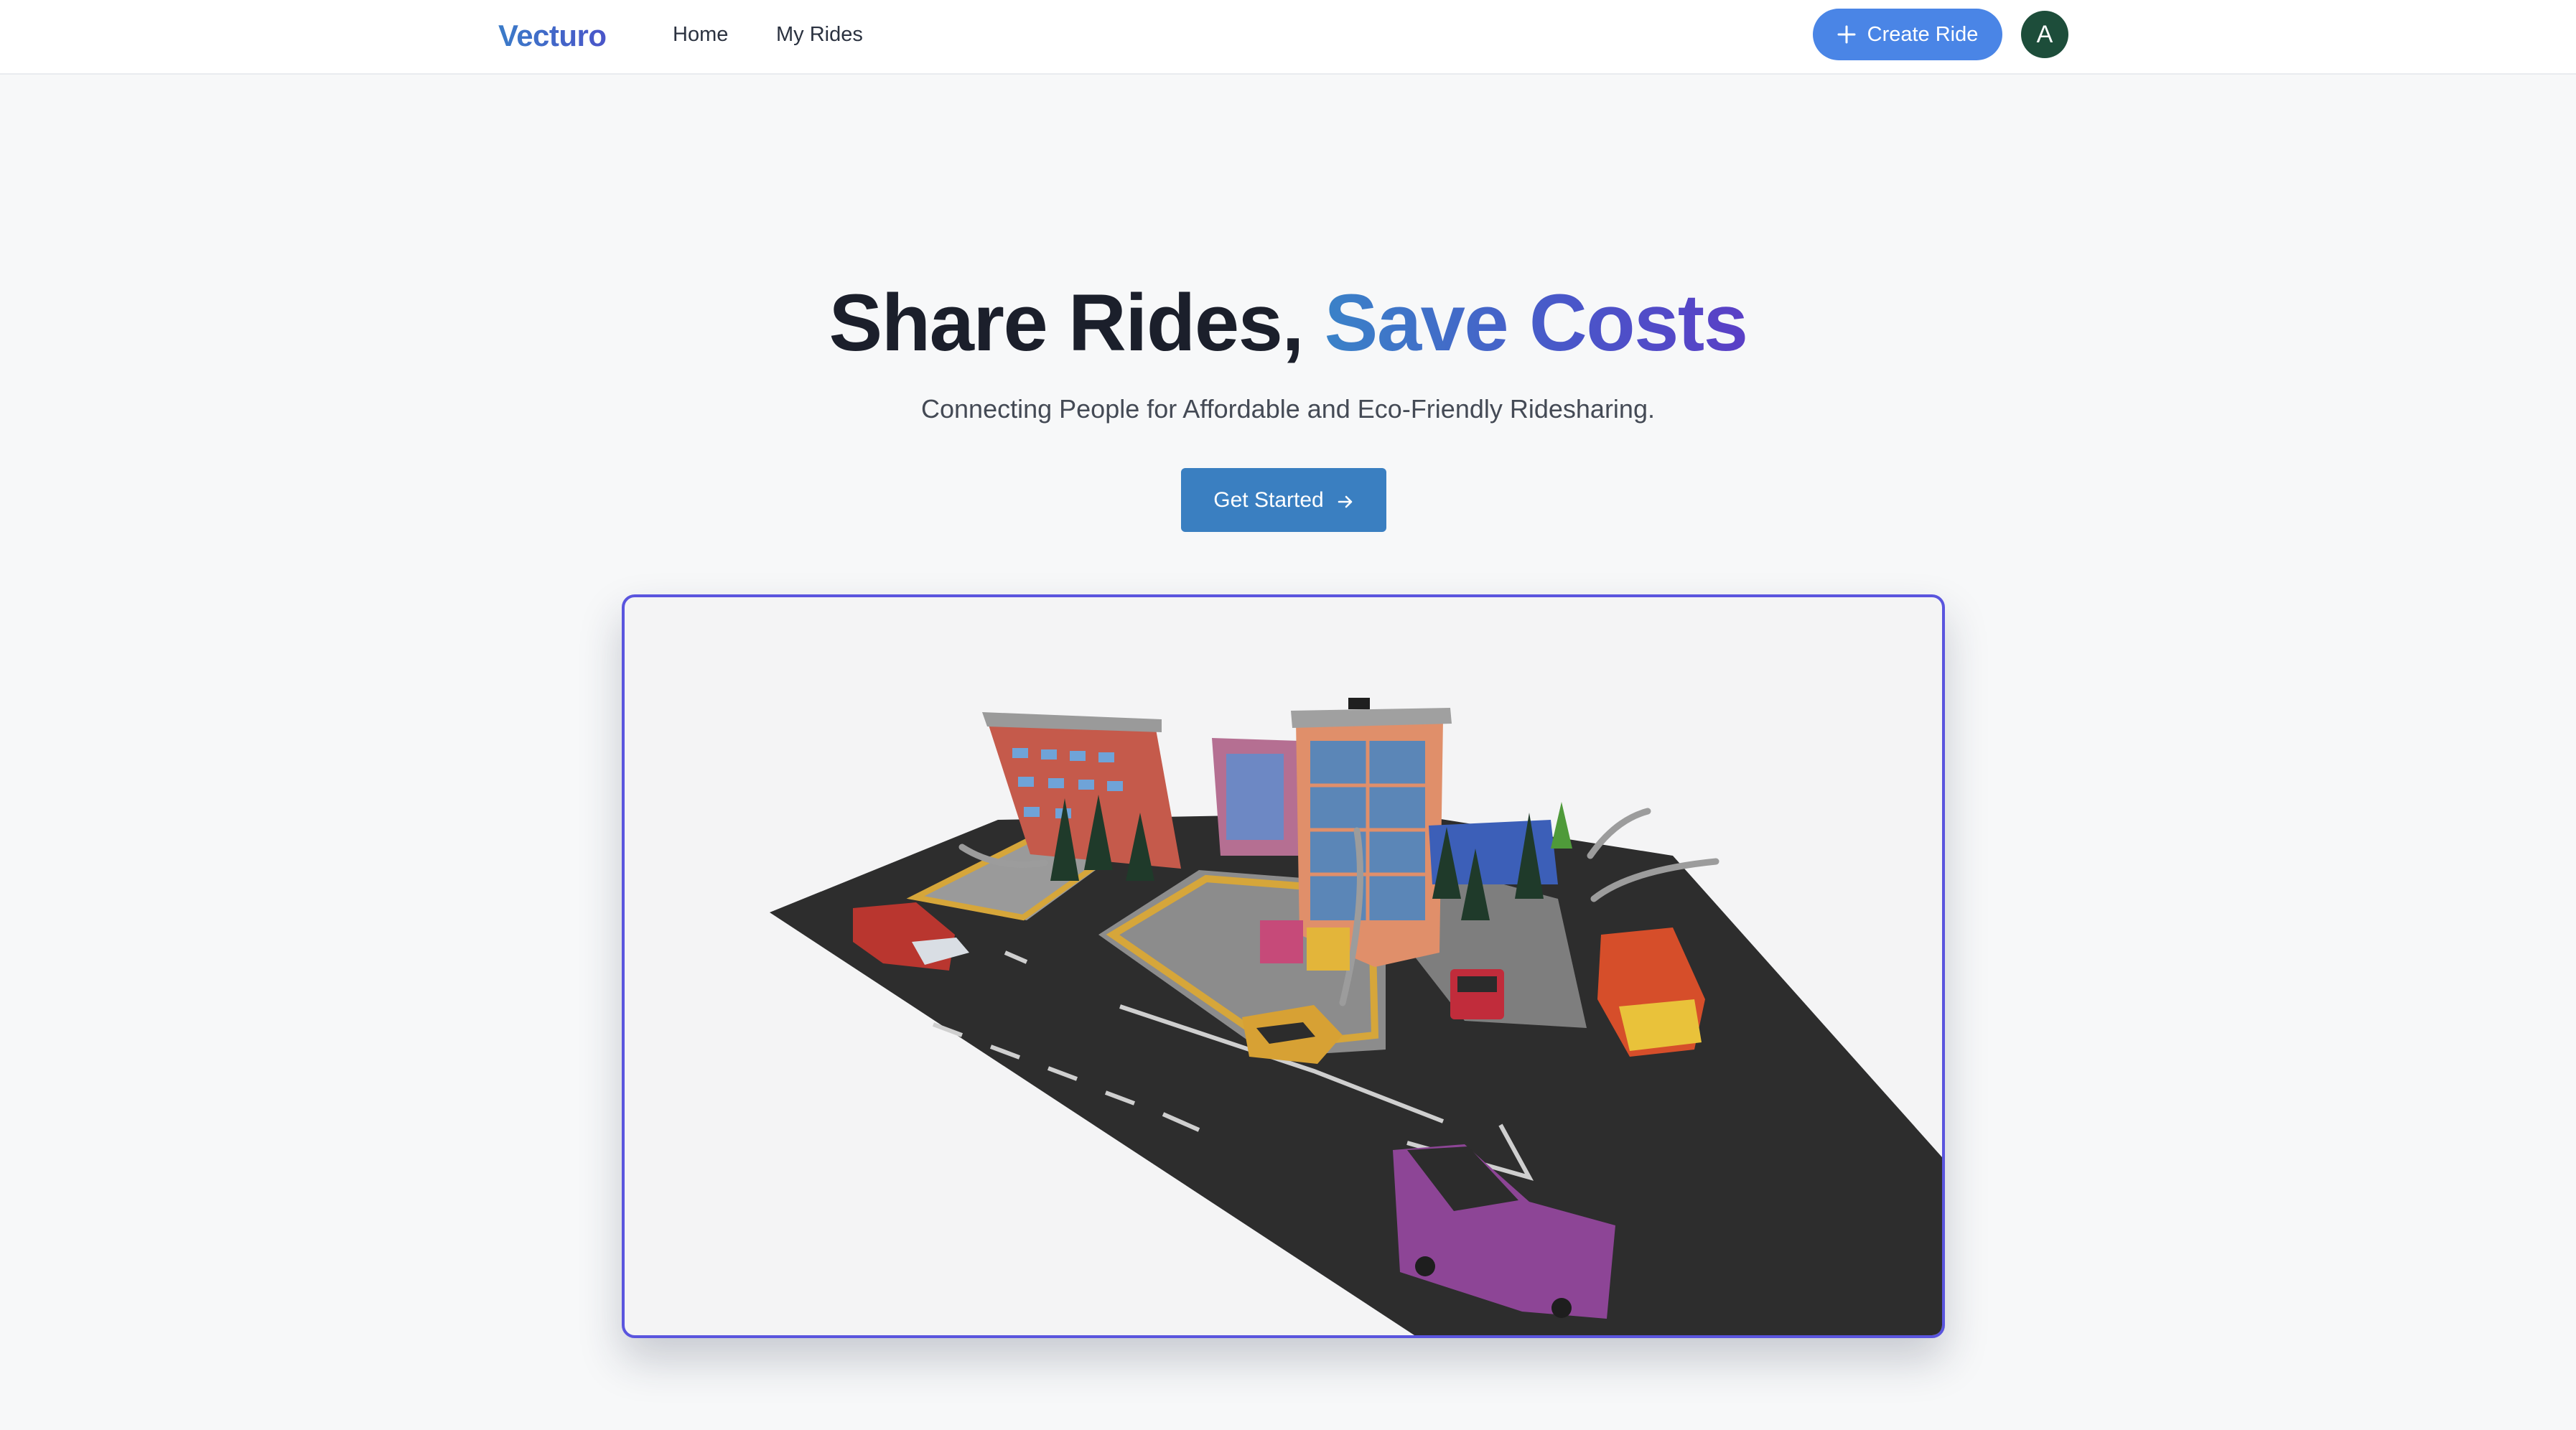 The image size is (2576, 1430). I want to click on hero-title-main: Share Rides,, so click(1077, 323).